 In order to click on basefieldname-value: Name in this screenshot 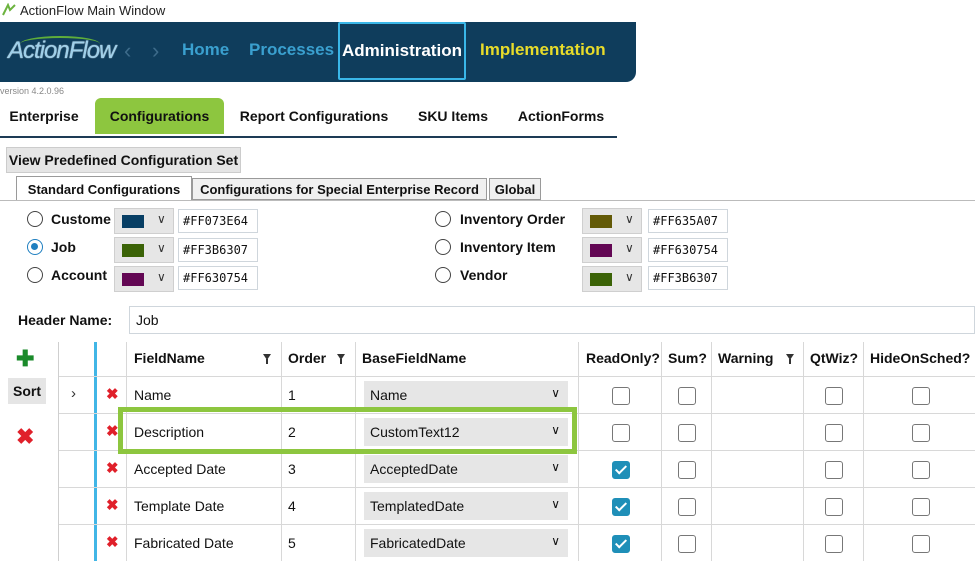, I will do `click(389, 395)`.